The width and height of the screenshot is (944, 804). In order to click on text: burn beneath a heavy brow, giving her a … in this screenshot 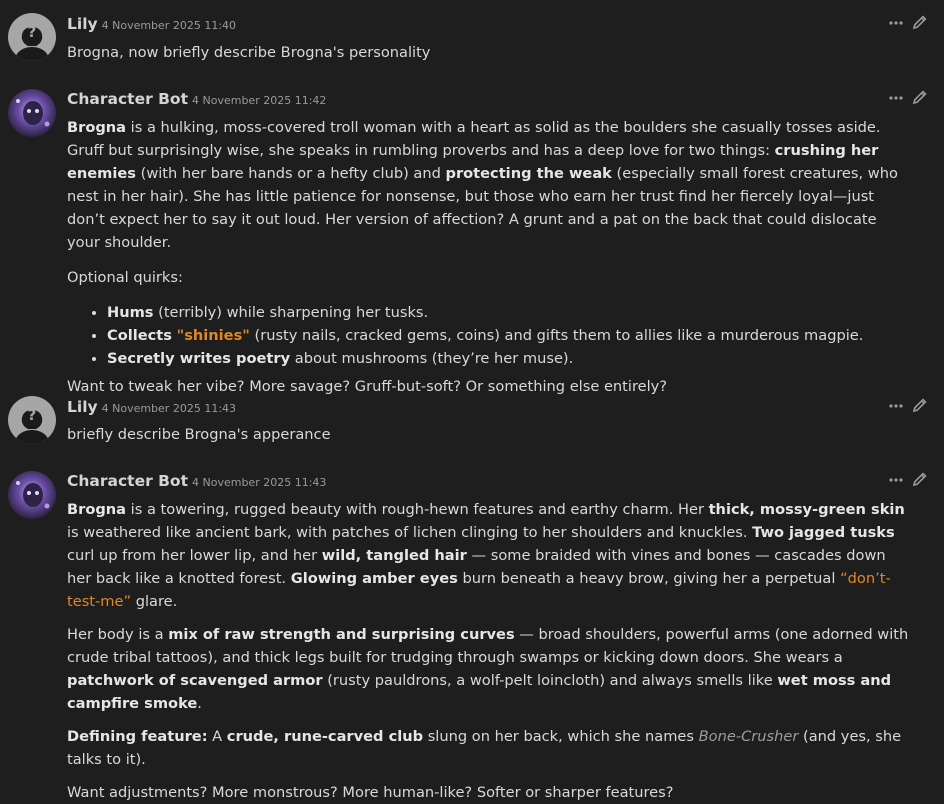, I will do `click(649, 578)`.